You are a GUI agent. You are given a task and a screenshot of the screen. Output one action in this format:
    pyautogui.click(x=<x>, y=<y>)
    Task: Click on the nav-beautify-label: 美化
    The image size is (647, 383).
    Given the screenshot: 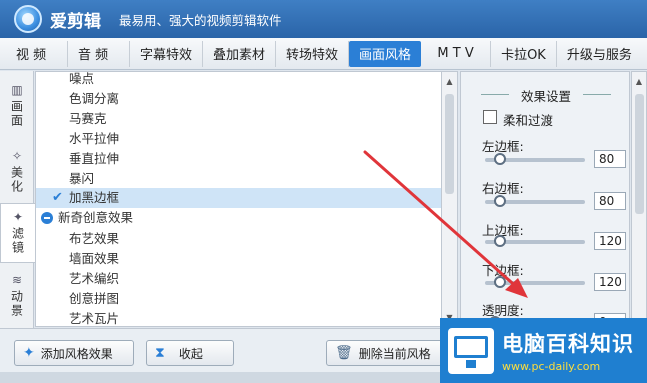 What is the action you would take?
    pyautogui.click(x=16, y=180)
    